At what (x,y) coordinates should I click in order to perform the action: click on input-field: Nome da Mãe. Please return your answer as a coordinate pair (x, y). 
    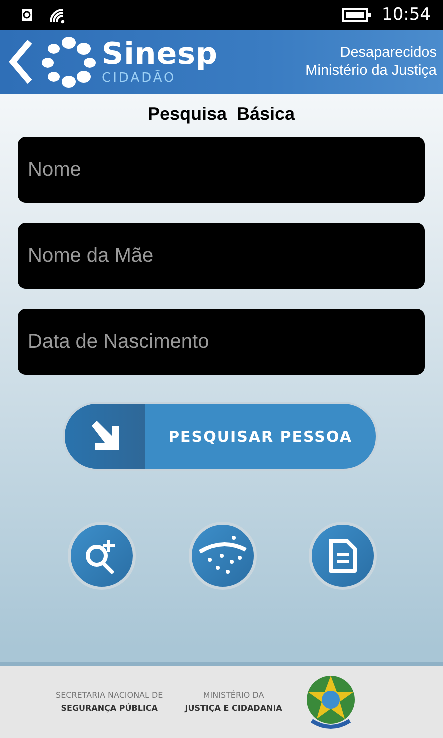
    Looking at the image, I should click on (221, 256).